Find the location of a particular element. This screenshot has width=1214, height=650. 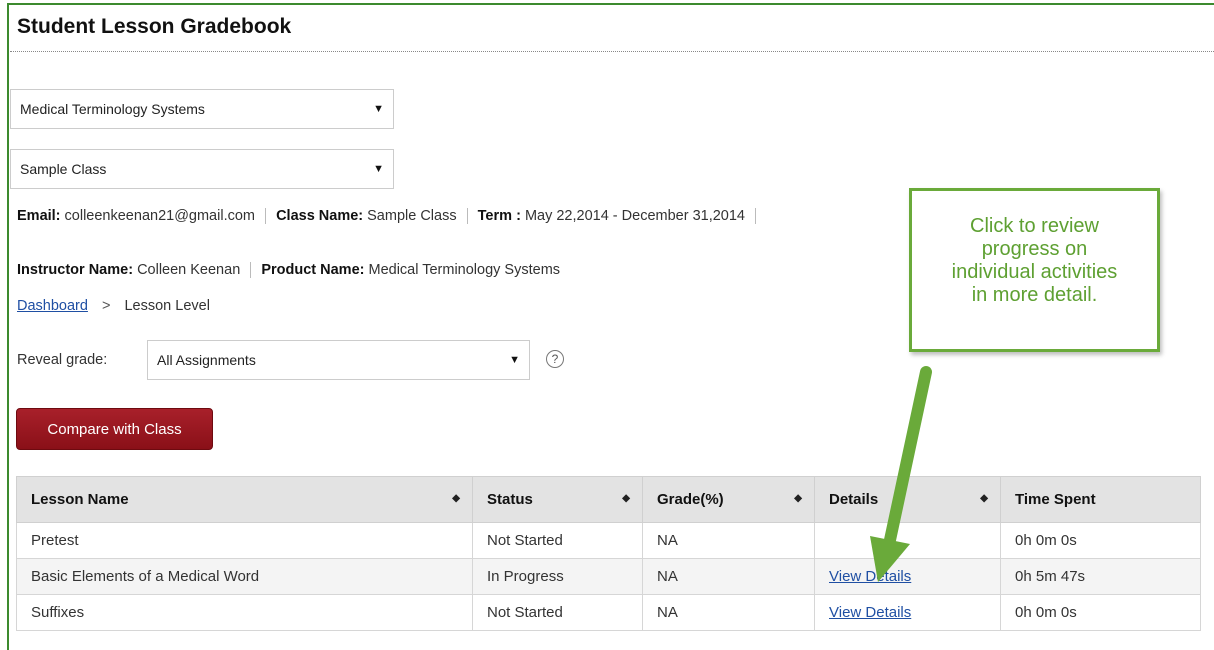

reveal-grade-value: All Assignments is located at coordinates (206, 360).